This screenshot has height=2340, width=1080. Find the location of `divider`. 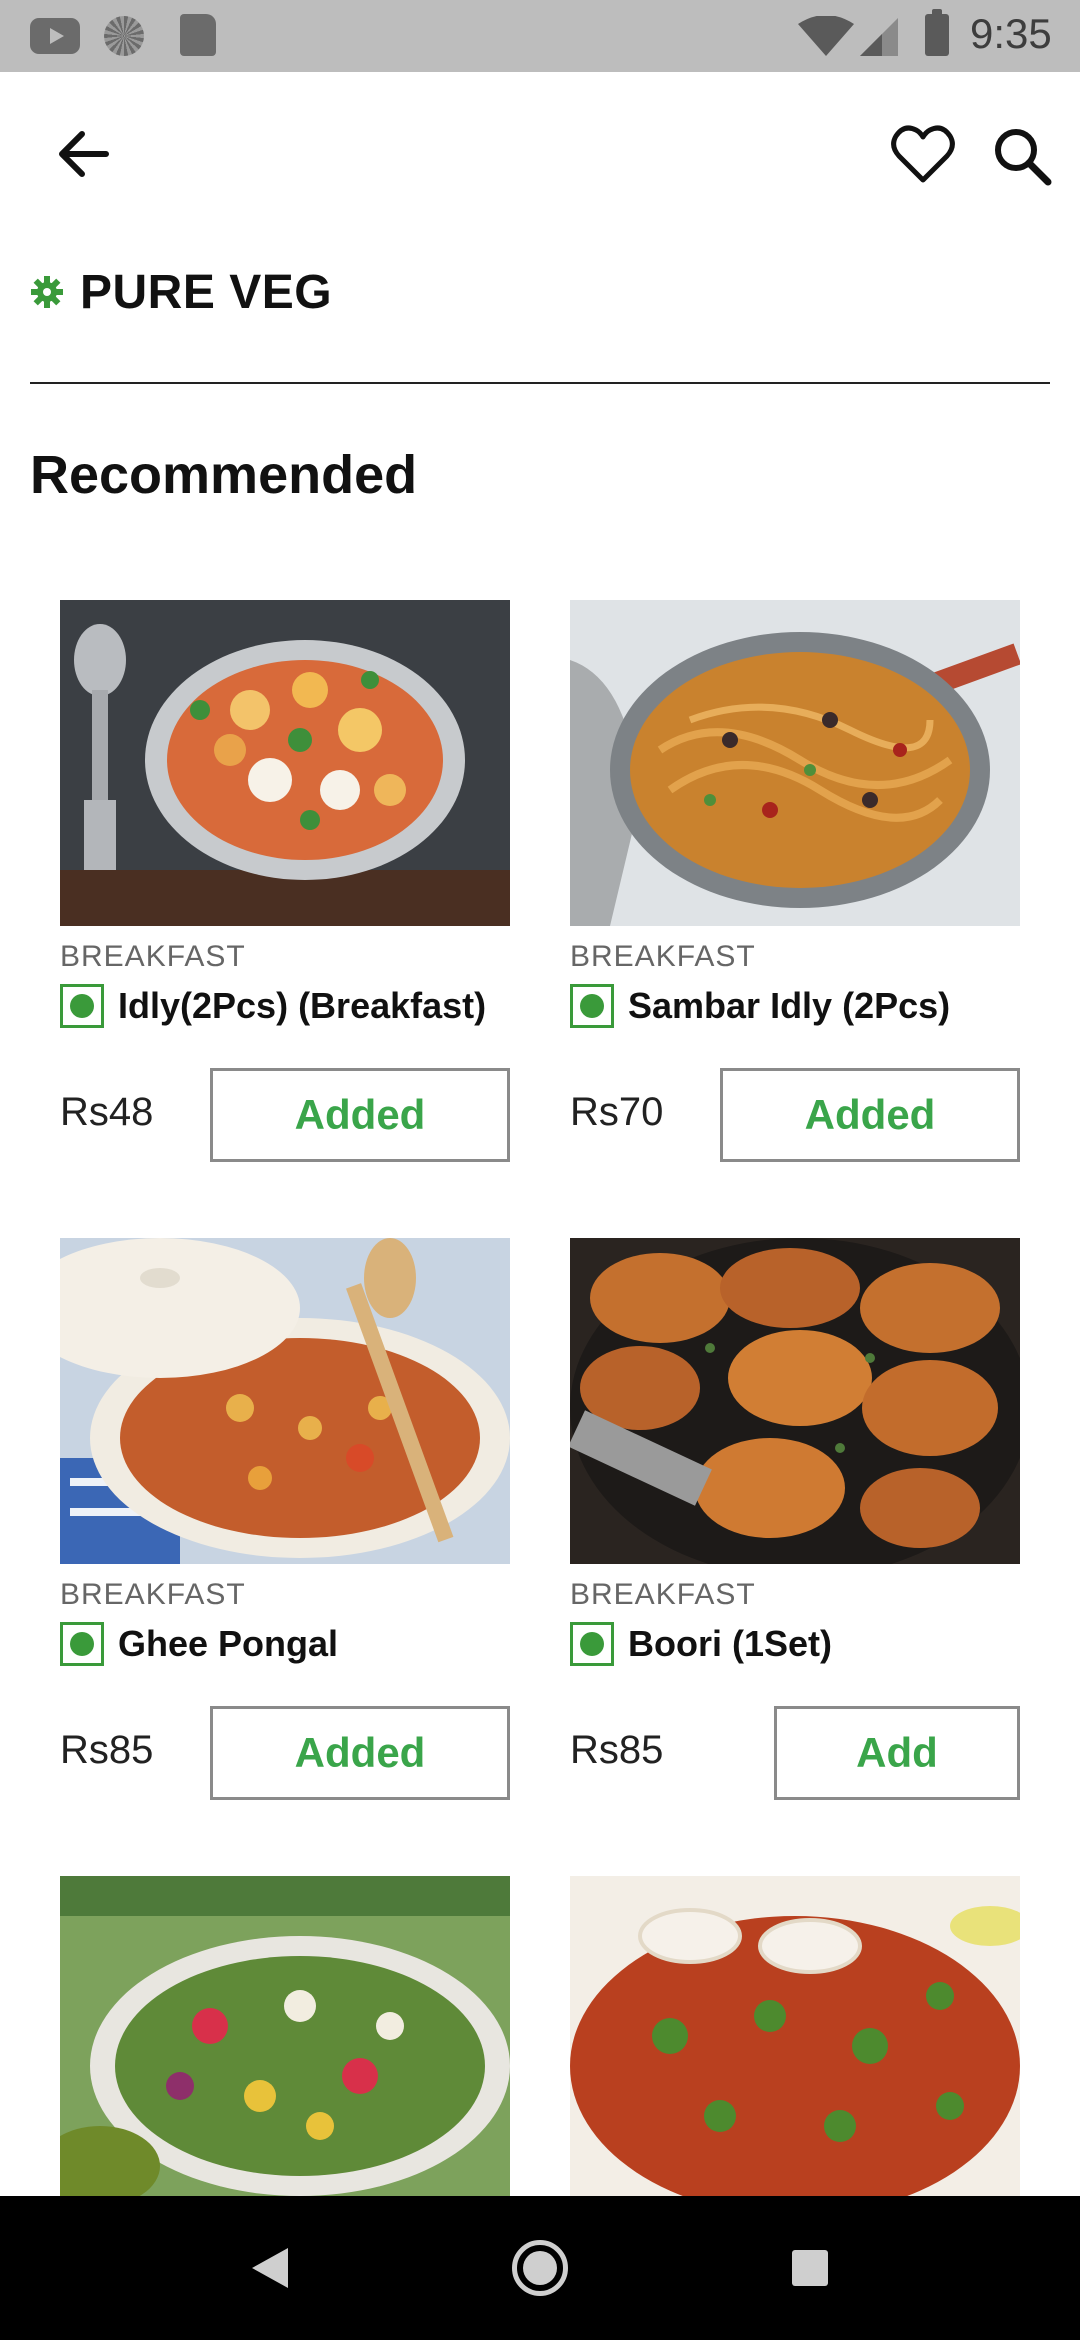

divider is located at coordinates (540, 383).